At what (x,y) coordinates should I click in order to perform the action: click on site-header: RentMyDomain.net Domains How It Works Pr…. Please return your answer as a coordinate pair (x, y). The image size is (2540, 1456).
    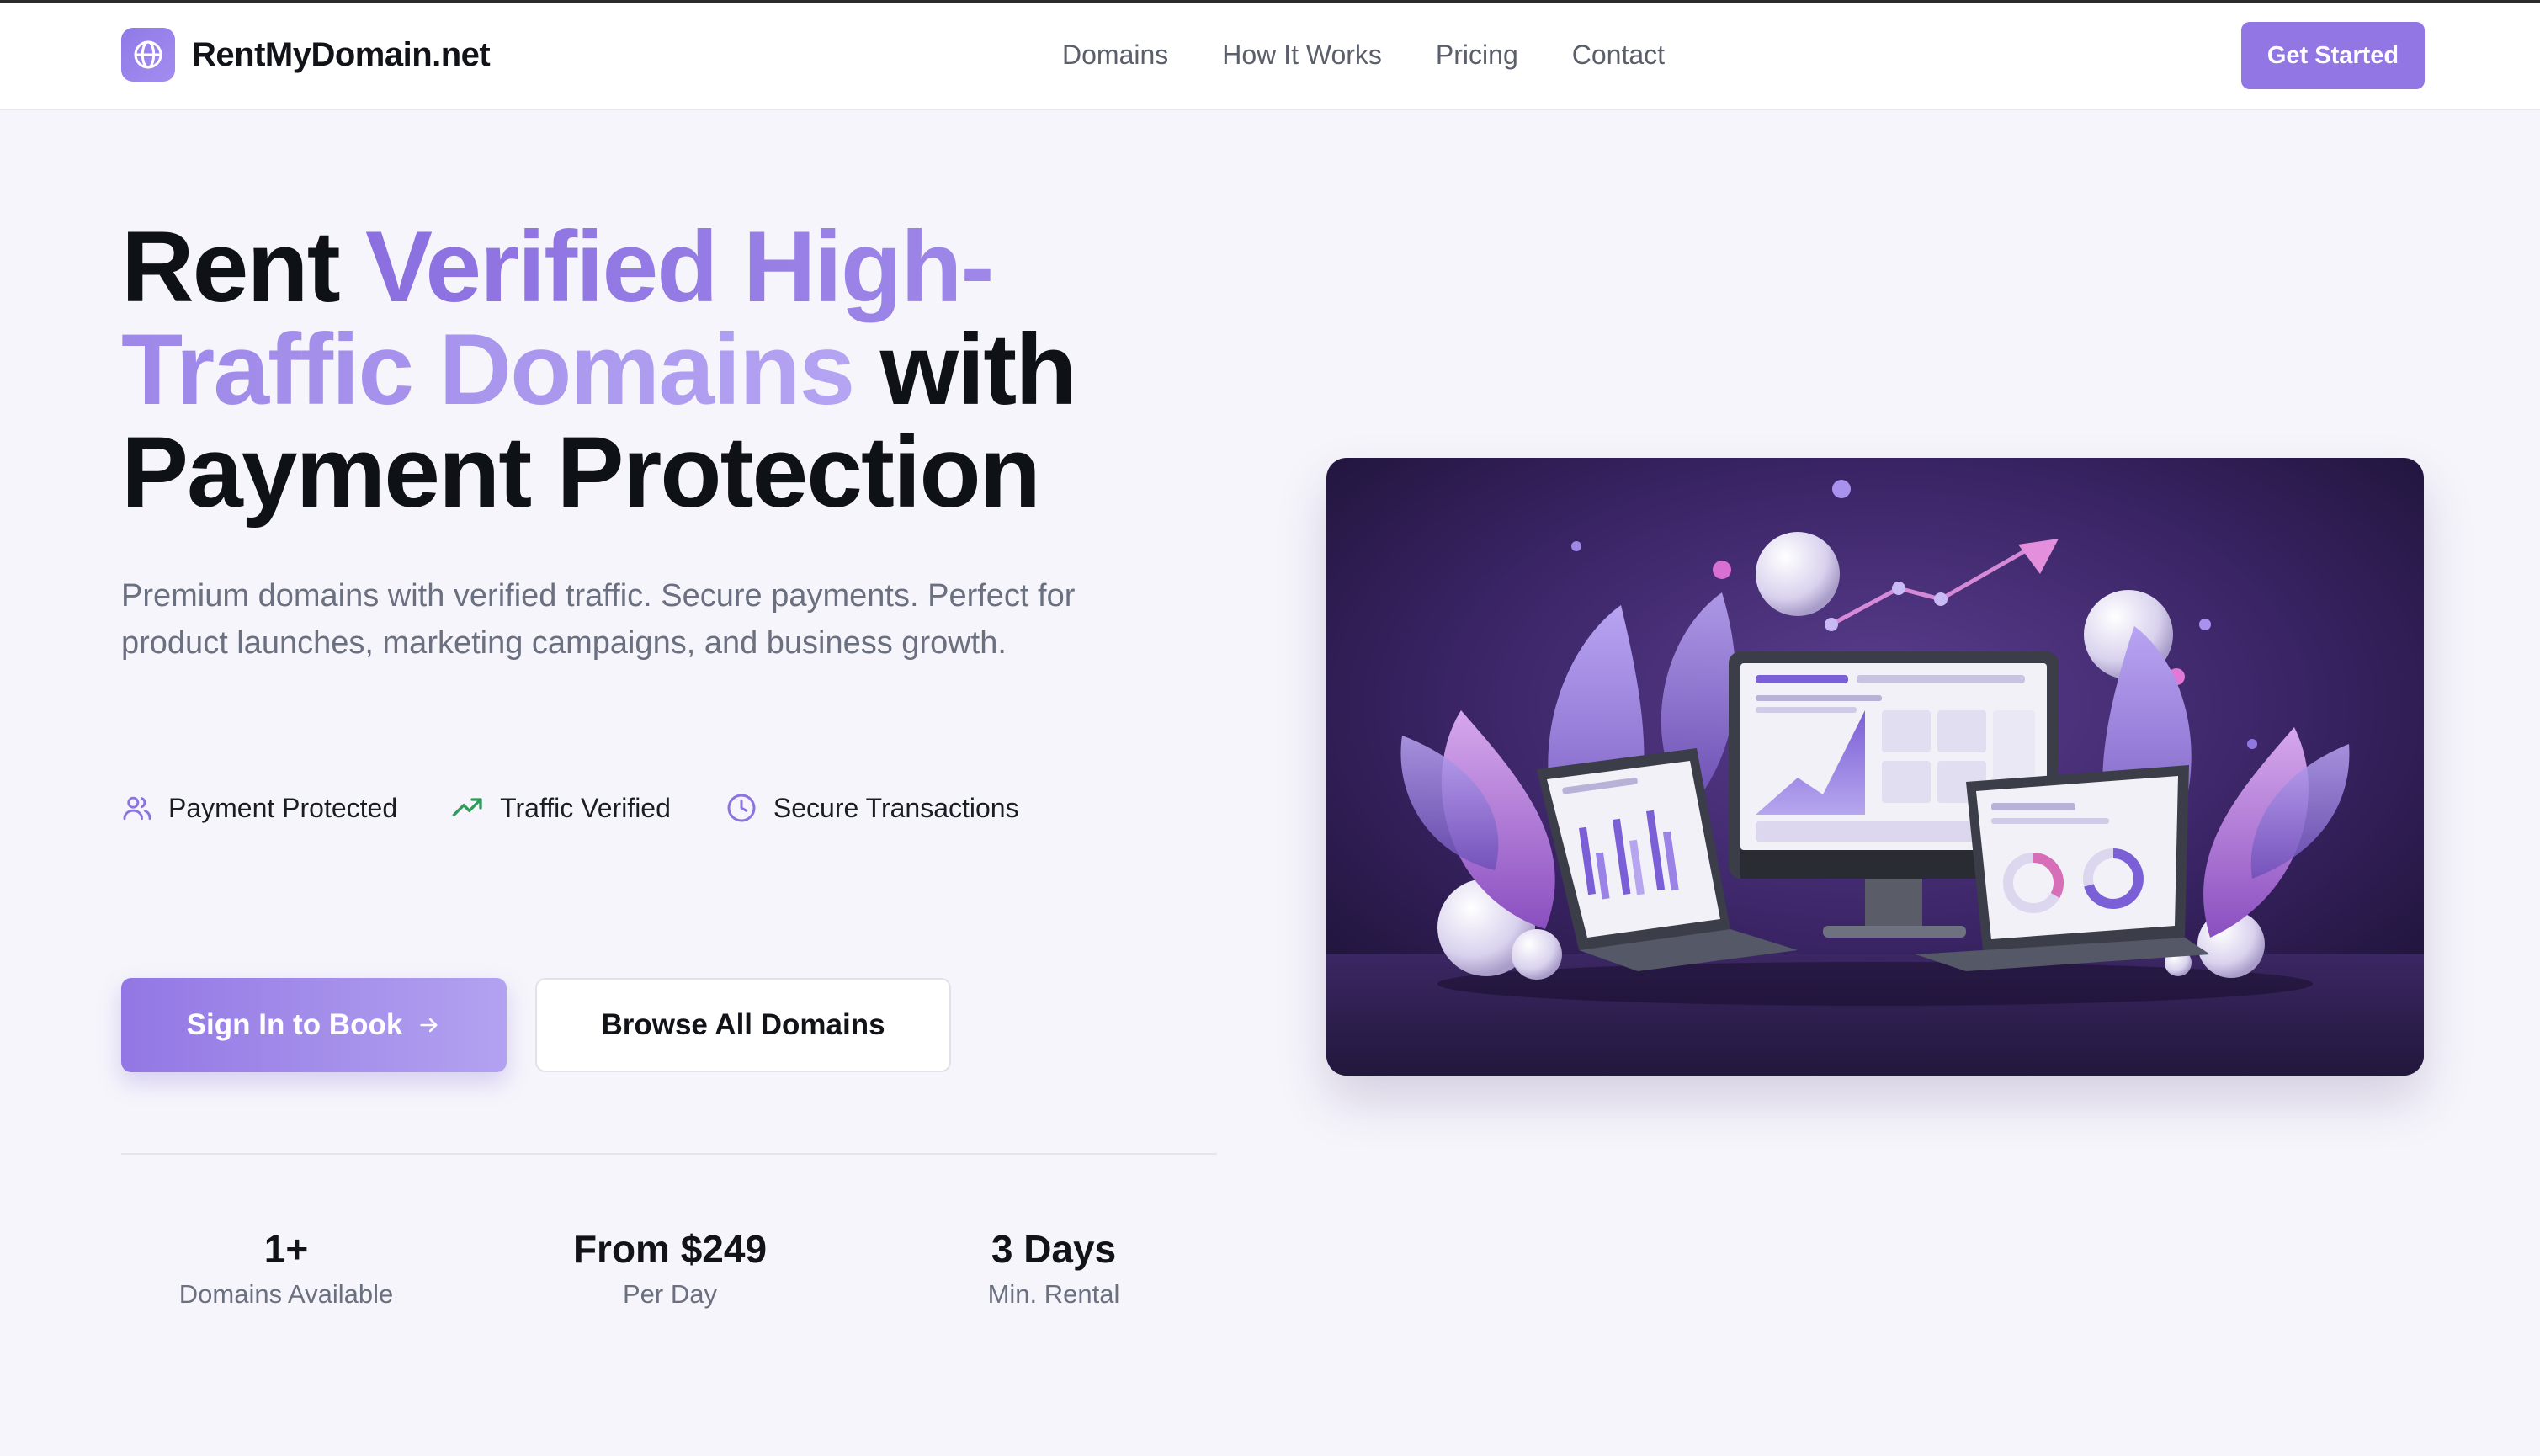
    Looking at the image, I should click on (1270, 57).